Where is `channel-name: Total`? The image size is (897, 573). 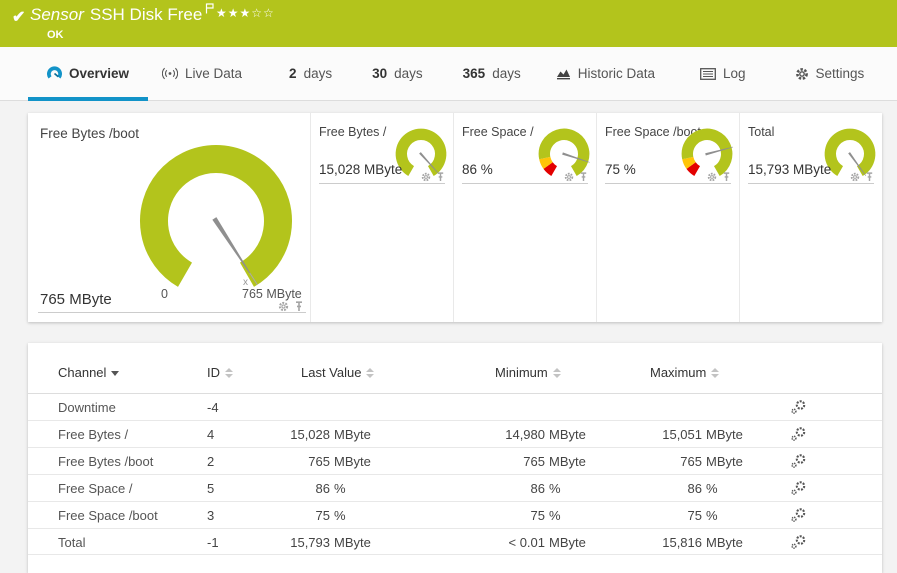 channel-name: Total is located at coordinates (72, 542).